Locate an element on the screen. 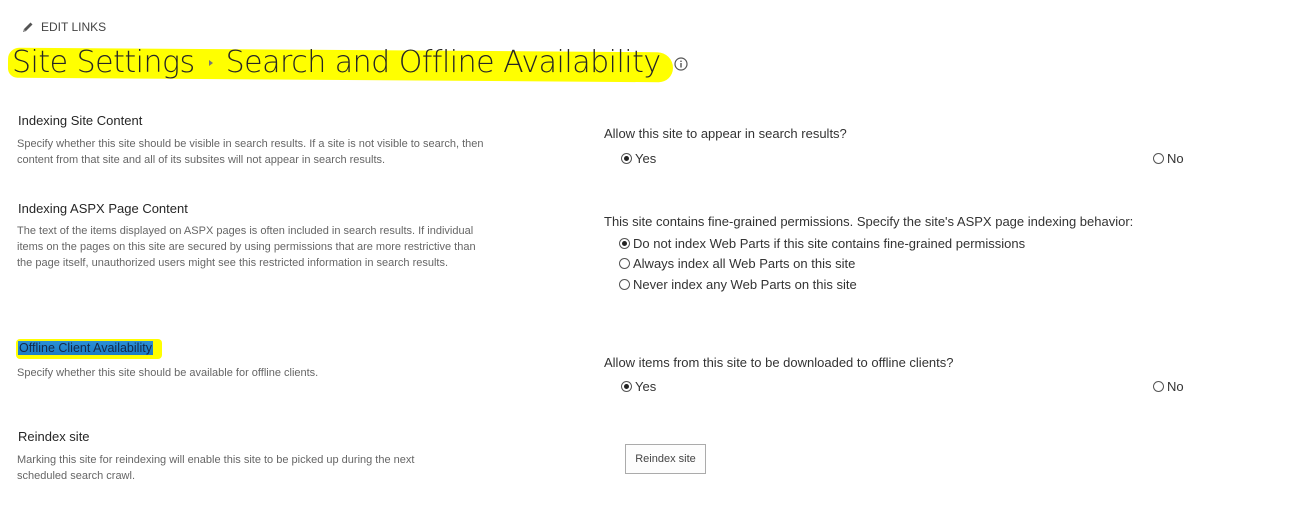 The width and height of the screenshot is (1289, 520). reindex-site-button: Reindex site is located at coordinates (665, 459).